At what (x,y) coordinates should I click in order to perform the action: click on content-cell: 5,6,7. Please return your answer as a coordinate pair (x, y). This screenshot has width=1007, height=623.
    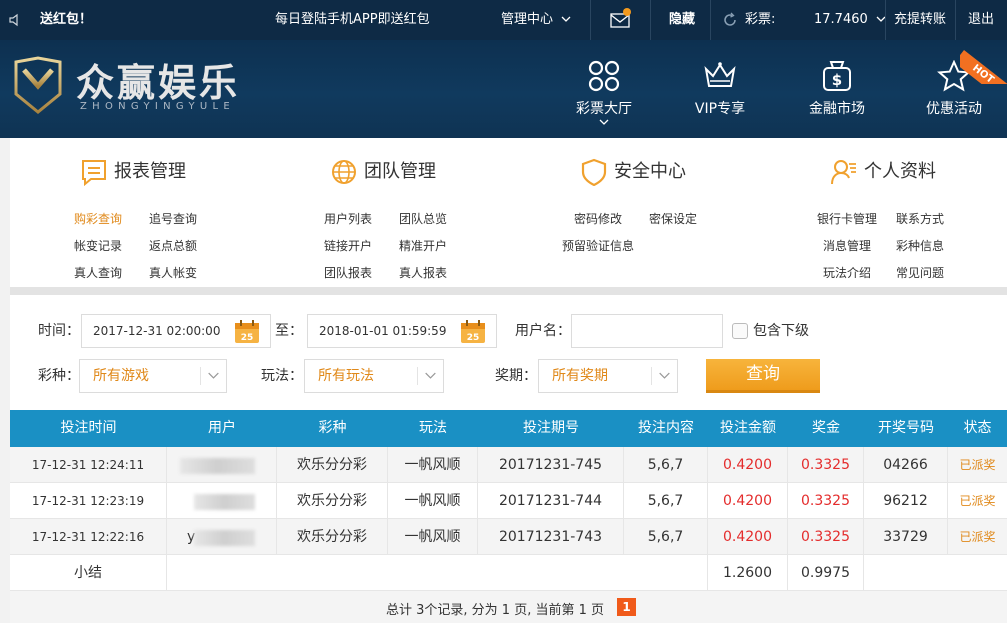
    Looking at the image, I should click on (666, 465).